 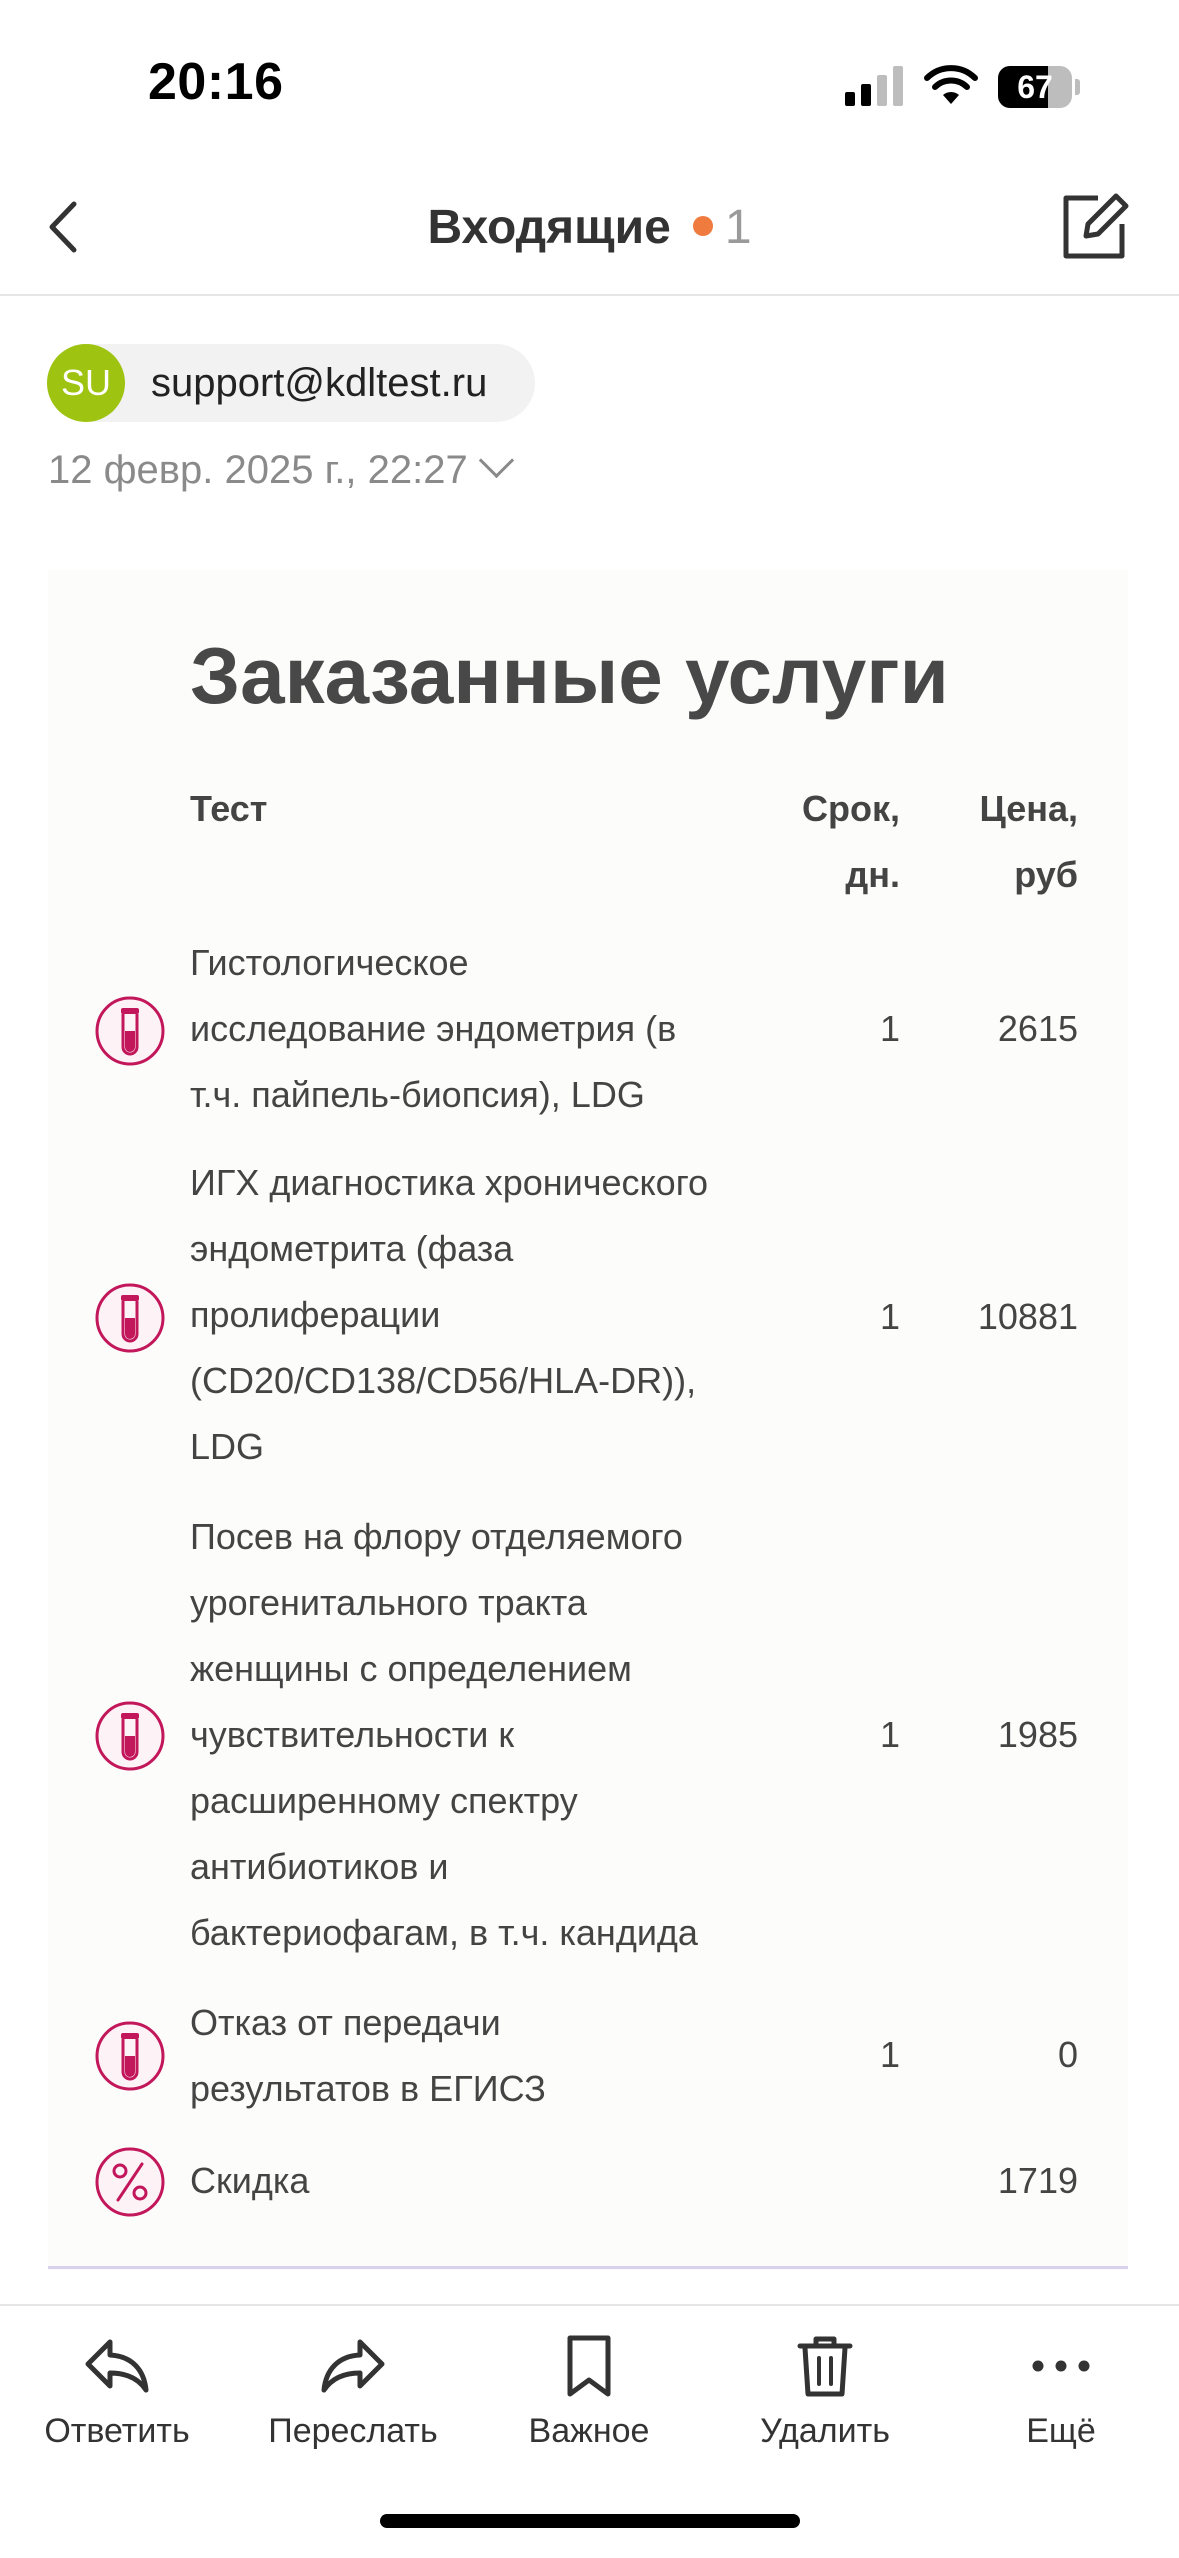 I want to click on important-button: Важное, so click(x=589, y=2392).